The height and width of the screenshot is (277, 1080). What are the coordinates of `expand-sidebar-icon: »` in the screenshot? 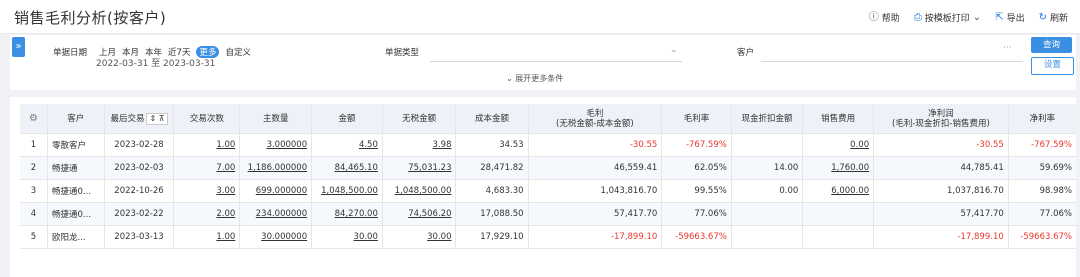 It's located at (18, 47).